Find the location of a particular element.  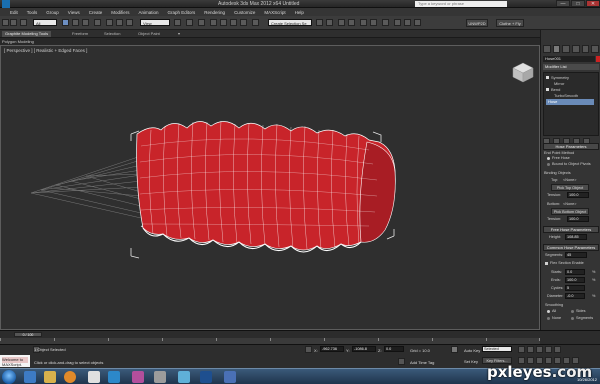

rendered-frame-icon is located at coordinates (407, 22).